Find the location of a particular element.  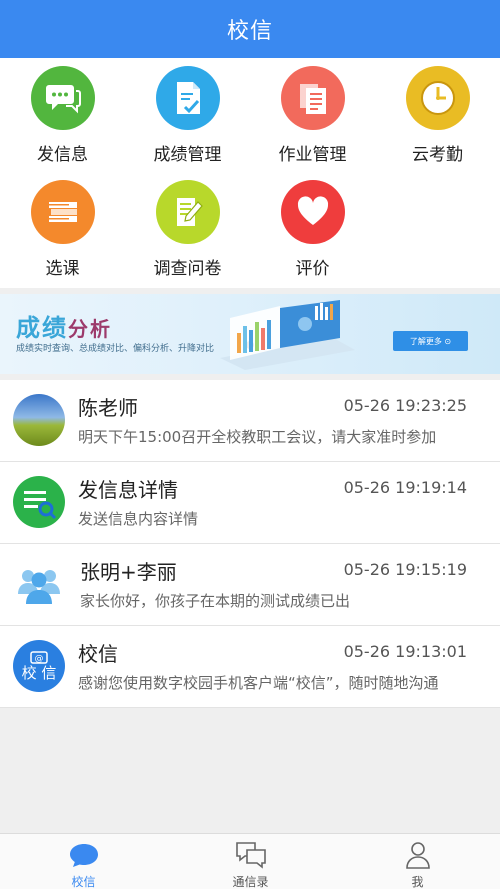

message-detail-icon is located at coordinates (39, 502).